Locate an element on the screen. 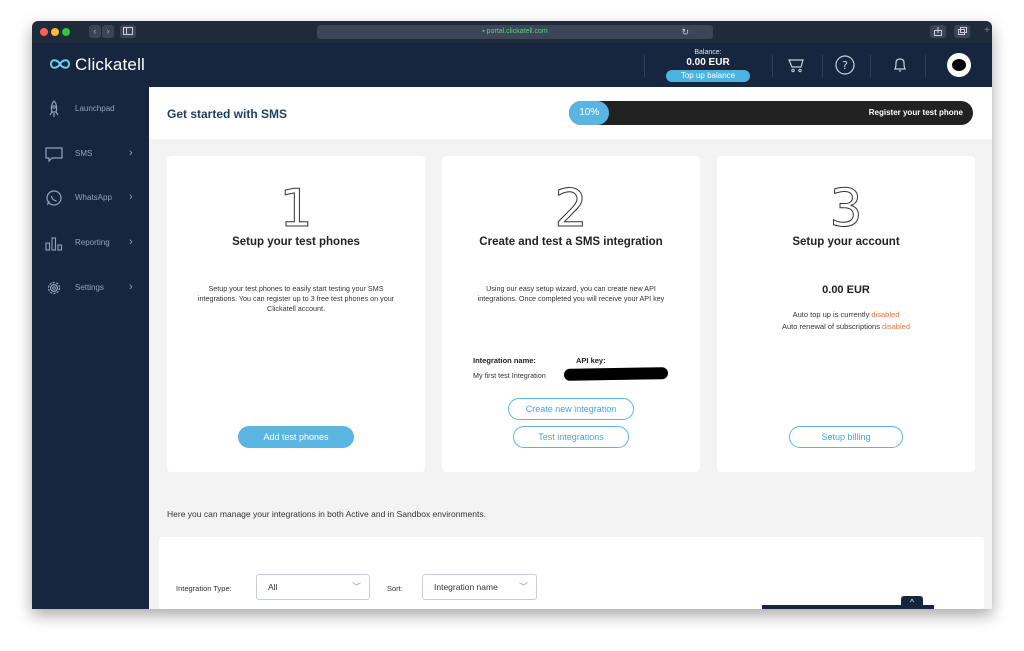  test-integrations-button: Test integrations is located at coordinates (571, 437).